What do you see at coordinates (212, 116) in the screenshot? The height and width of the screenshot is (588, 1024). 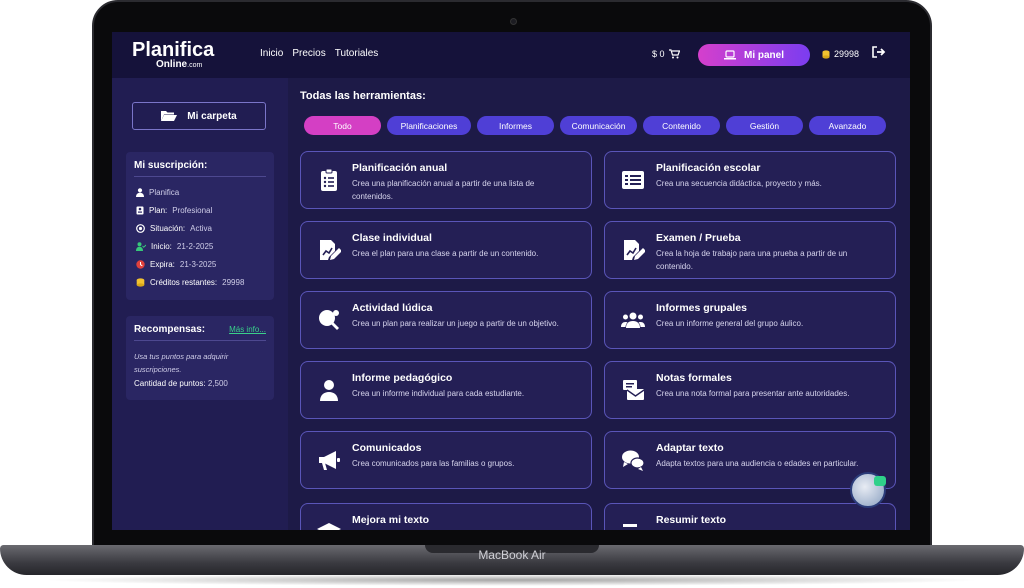 I see `mi-carpeta-label: Mi carpeta` at bounding box center [212, 116].